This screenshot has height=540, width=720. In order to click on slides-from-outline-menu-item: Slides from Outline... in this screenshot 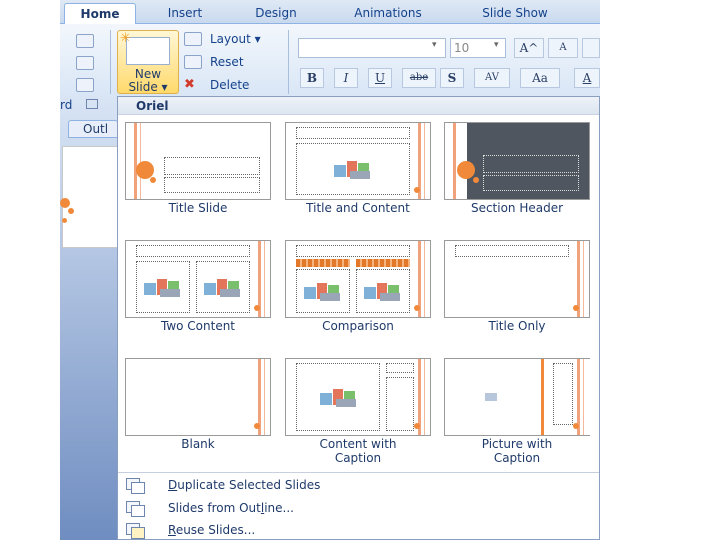, I will do `click(358, 509)`.